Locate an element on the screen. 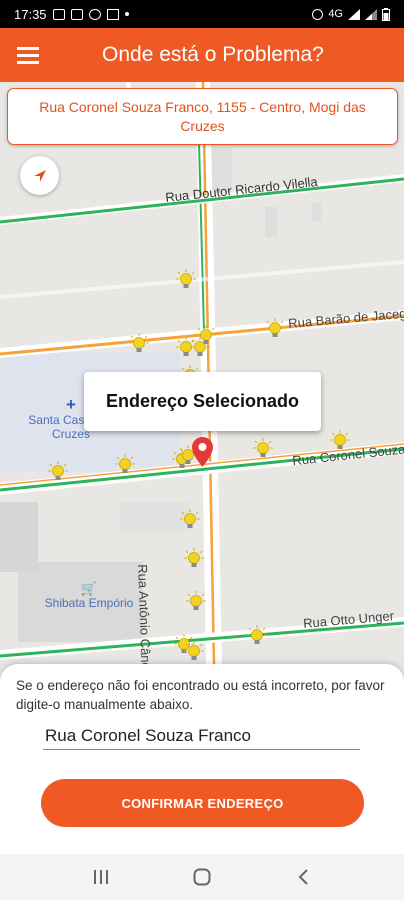 The width and height of the screenshot is (404, 900). shopping-cart-icon: 🛒 is located at coordinates (89, 588).